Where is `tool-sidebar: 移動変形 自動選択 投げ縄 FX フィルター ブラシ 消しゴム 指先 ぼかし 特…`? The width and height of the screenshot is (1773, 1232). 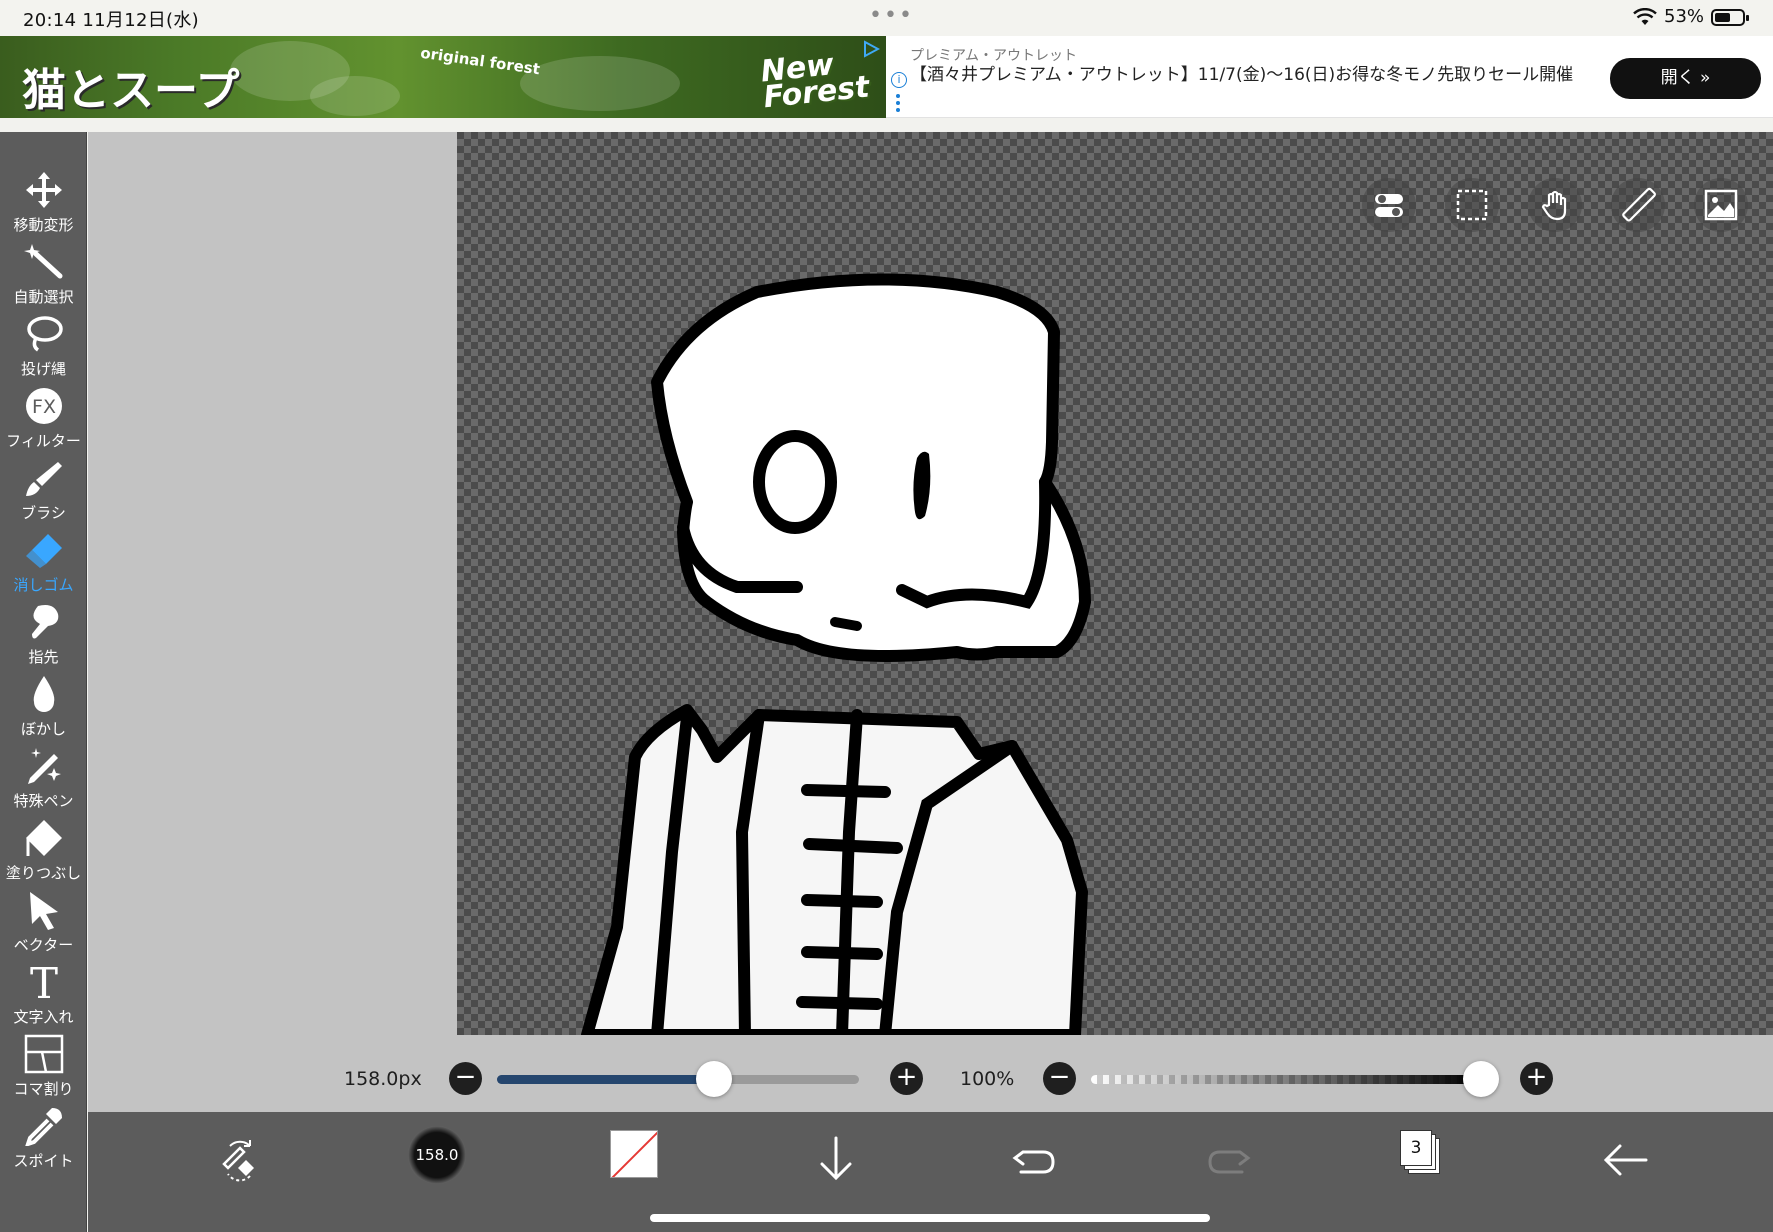 tool-sidebar: 移動変形 自動選択 投げ縄 FX フィルター ブラシ 消しゴム 指先 ぼかし 特… is located at coordinates (43, 682).